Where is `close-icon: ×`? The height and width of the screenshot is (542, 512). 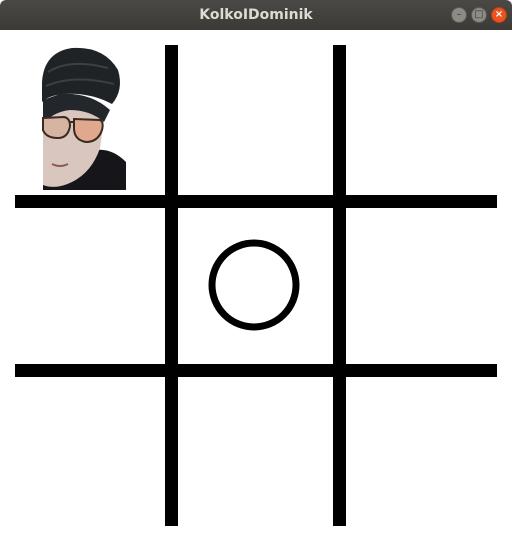
close-icon: × is located at coordinates (499, 14).